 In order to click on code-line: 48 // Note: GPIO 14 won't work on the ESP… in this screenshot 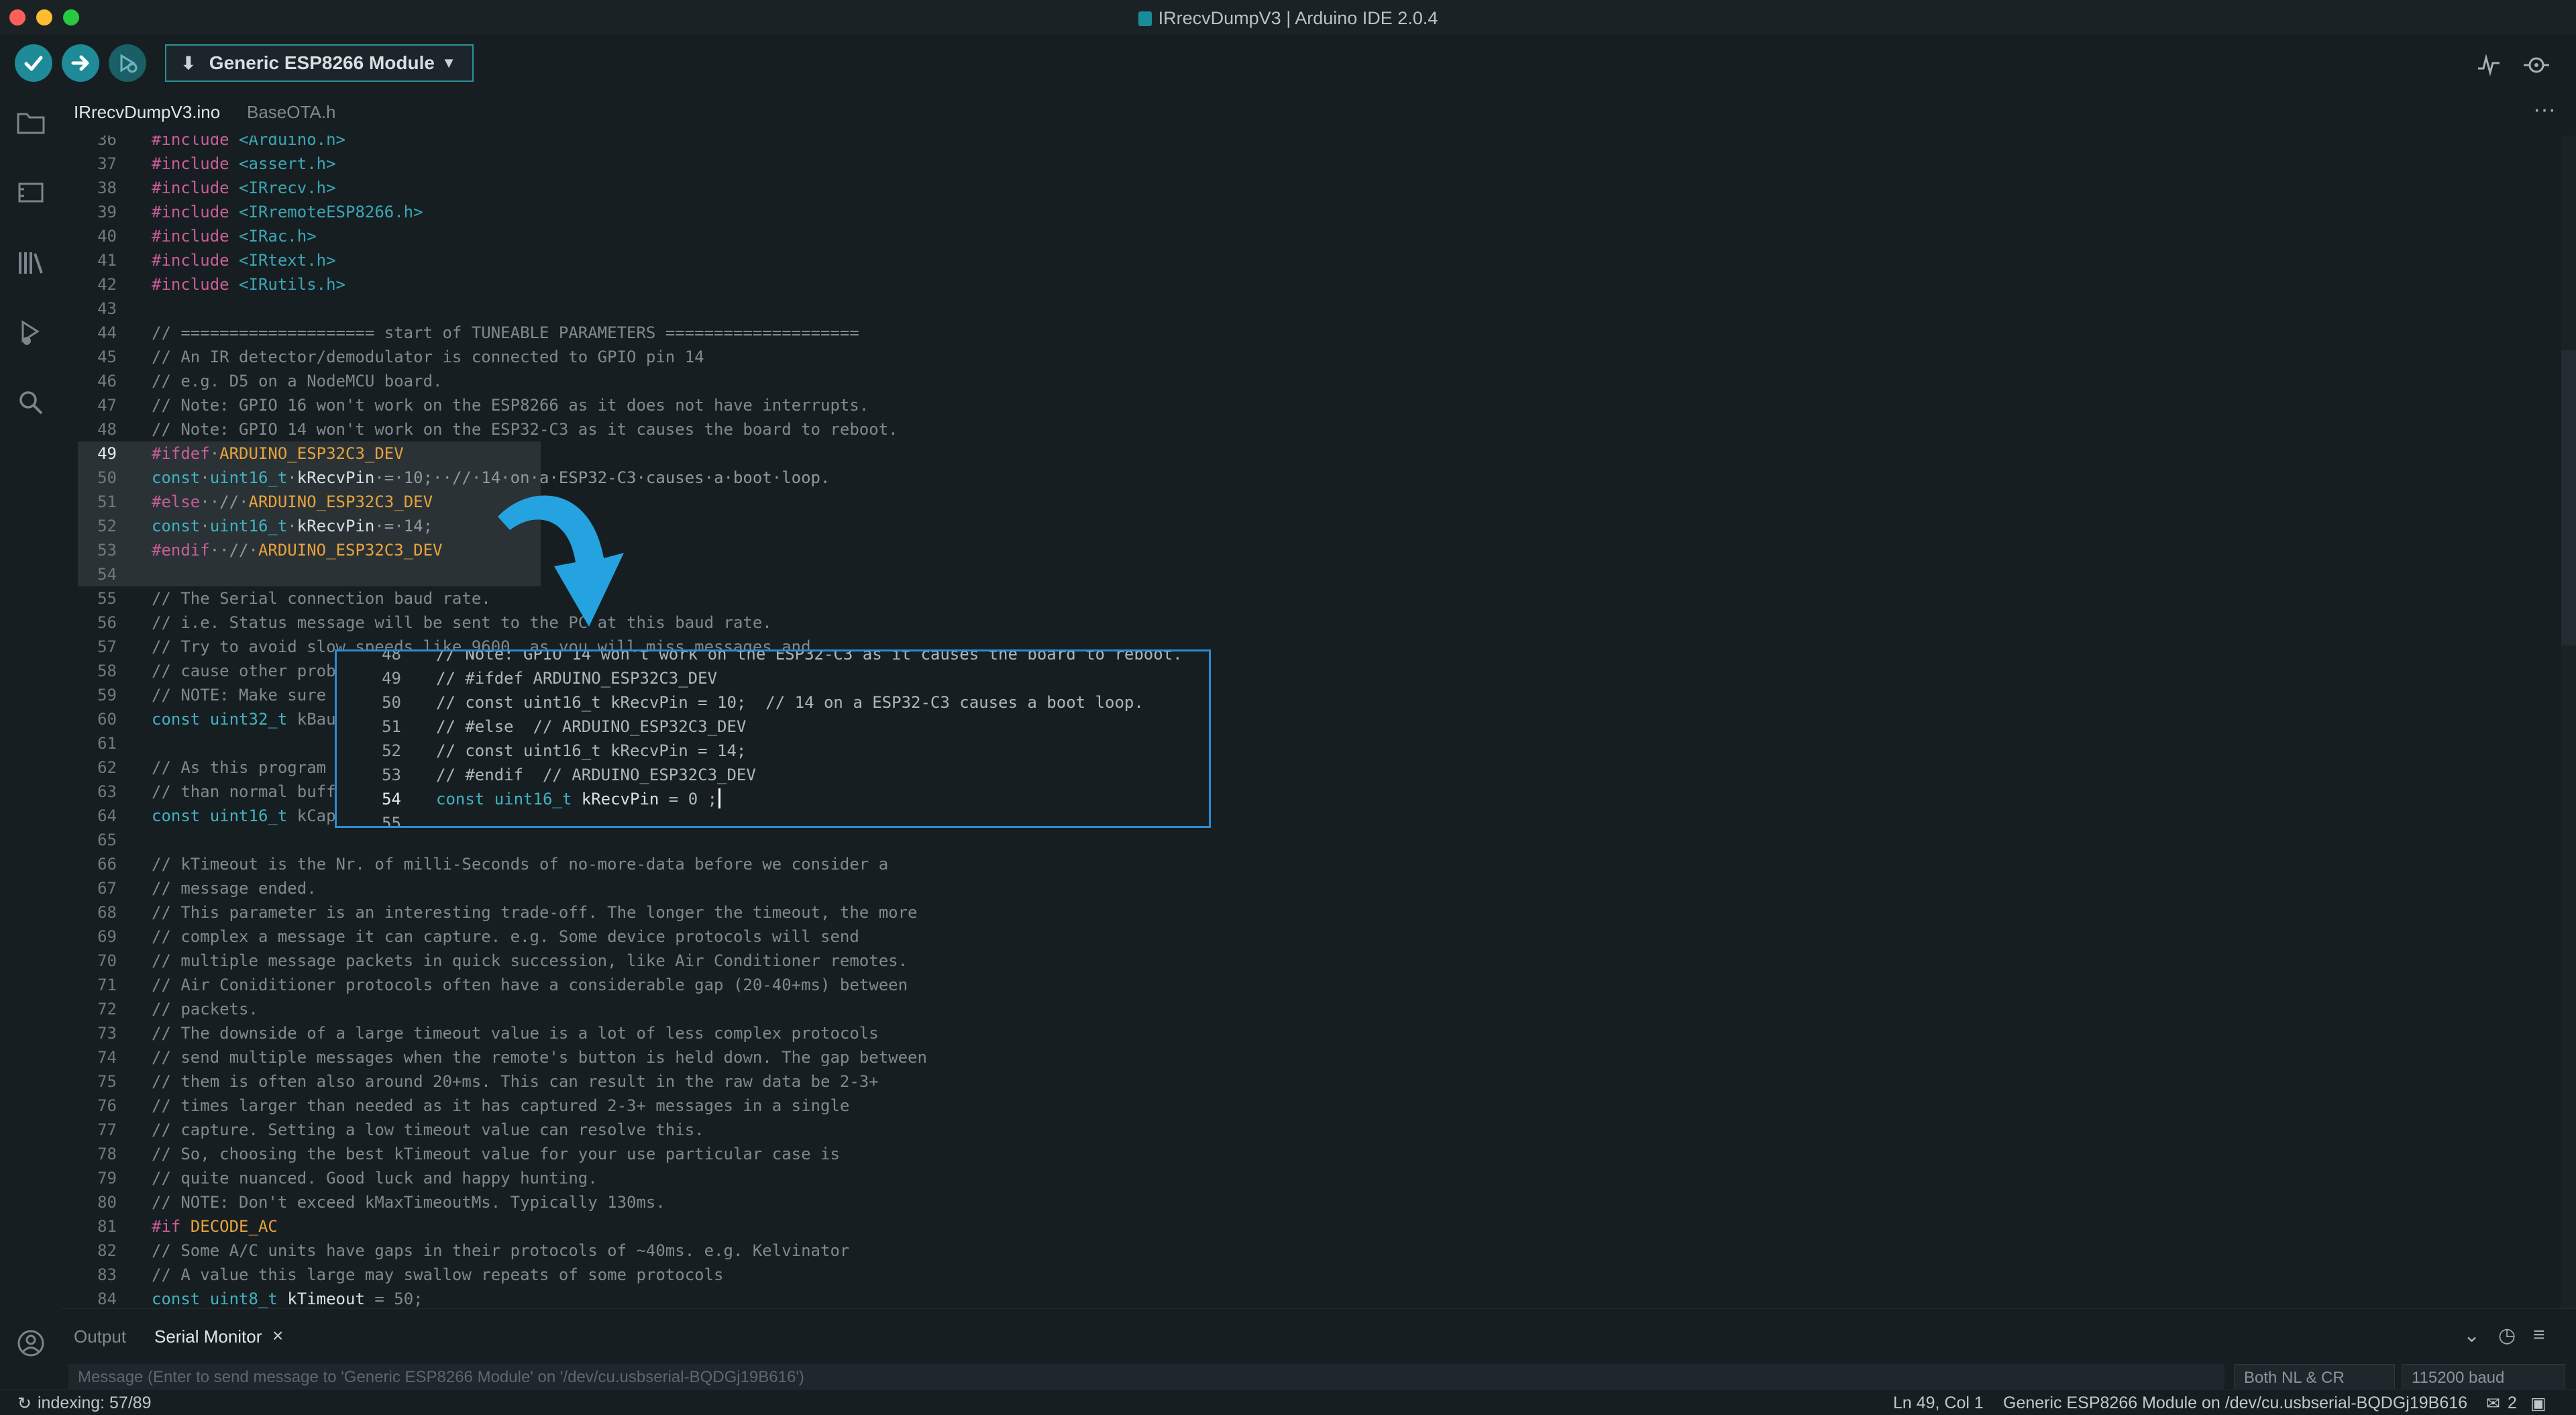, I will do `click(1303, 429)`.